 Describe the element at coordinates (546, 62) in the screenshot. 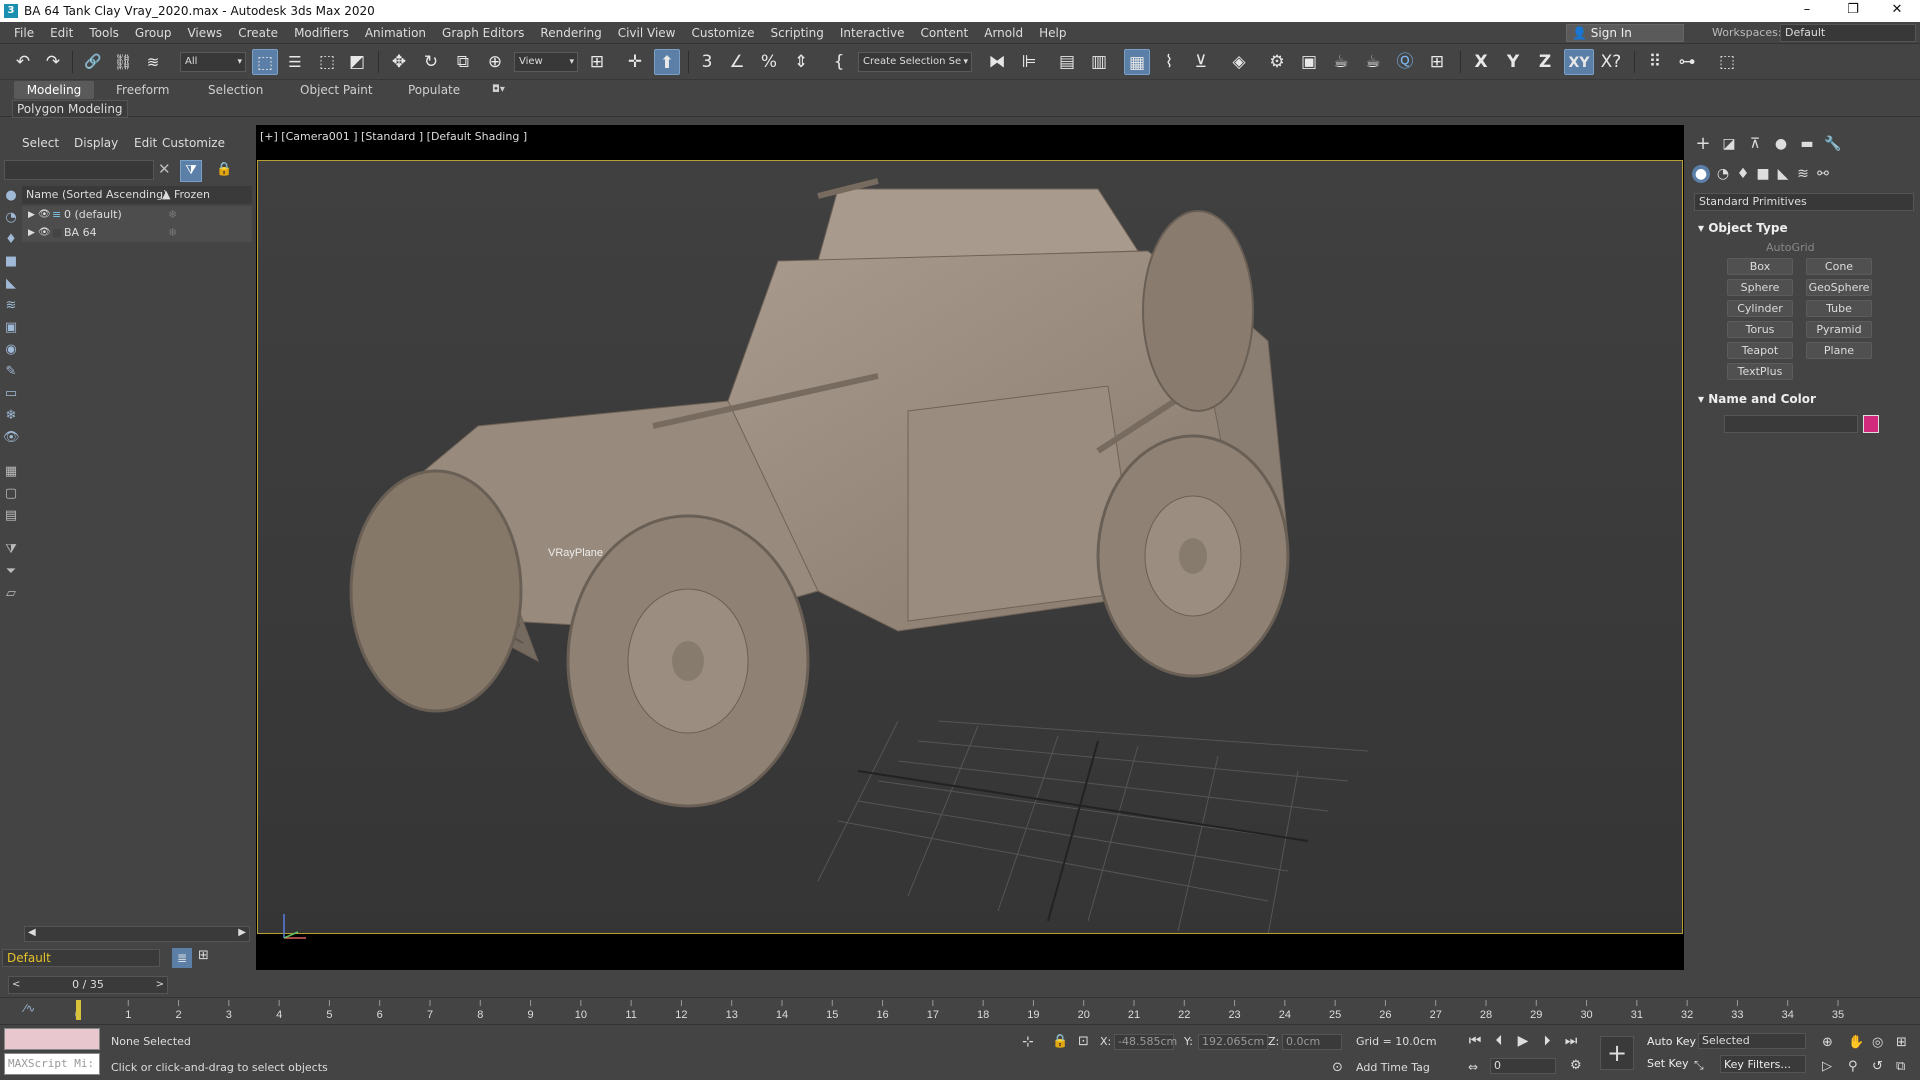

I see `reference-coordinate-dropdown: View` at that location.